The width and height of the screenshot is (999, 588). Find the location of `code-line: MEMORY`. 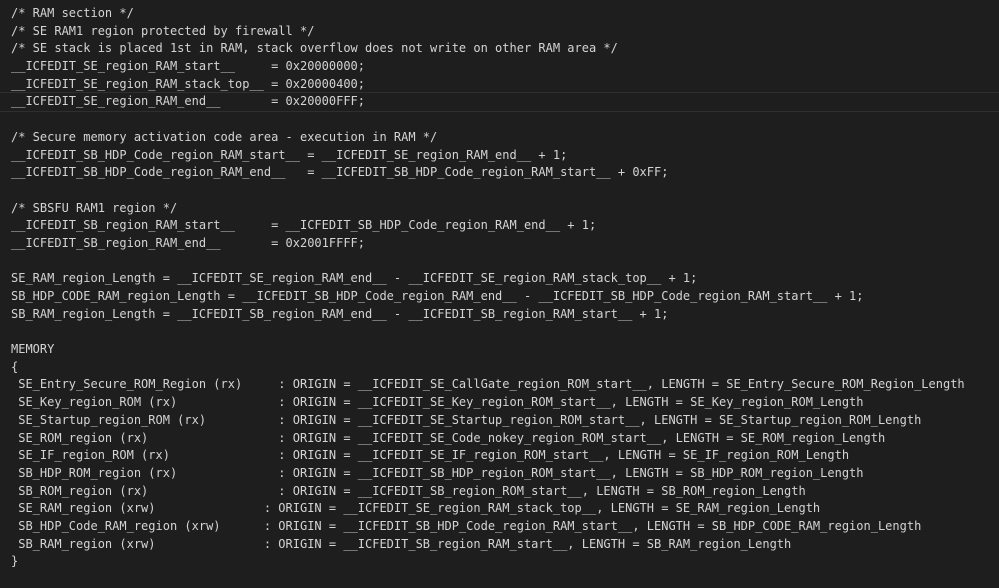

code-line: MEMORY is located at coordinates (499, 350).